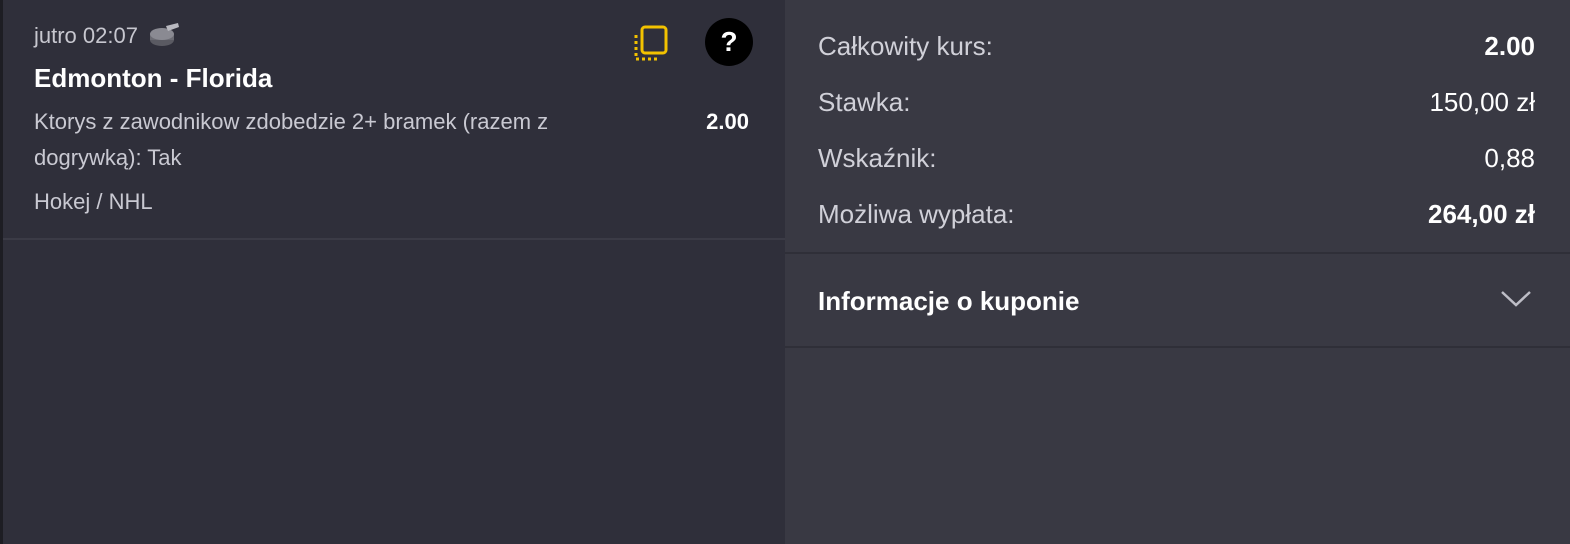  Describe the element at coordinates (1482, 101) in the screenshot. I see `stake-value: 150,00 zł` at that location.